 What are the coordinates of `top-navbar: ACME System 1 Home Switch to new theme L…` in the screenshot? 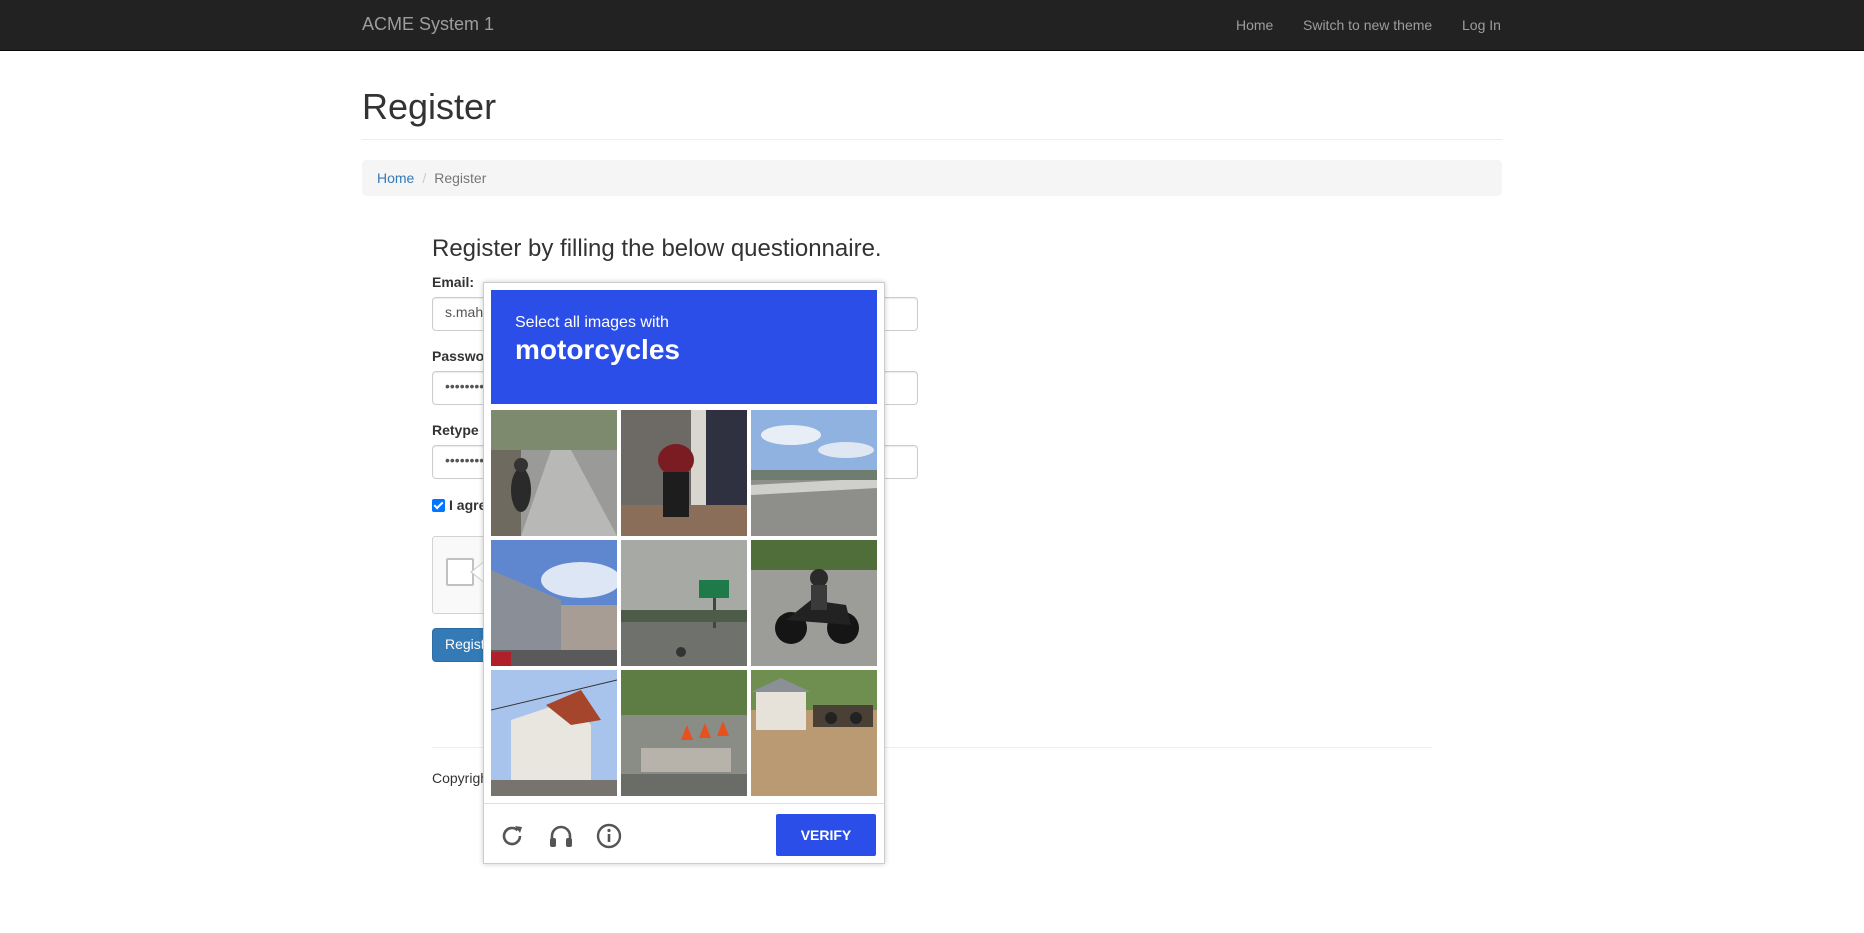 It's located at (932, 25).